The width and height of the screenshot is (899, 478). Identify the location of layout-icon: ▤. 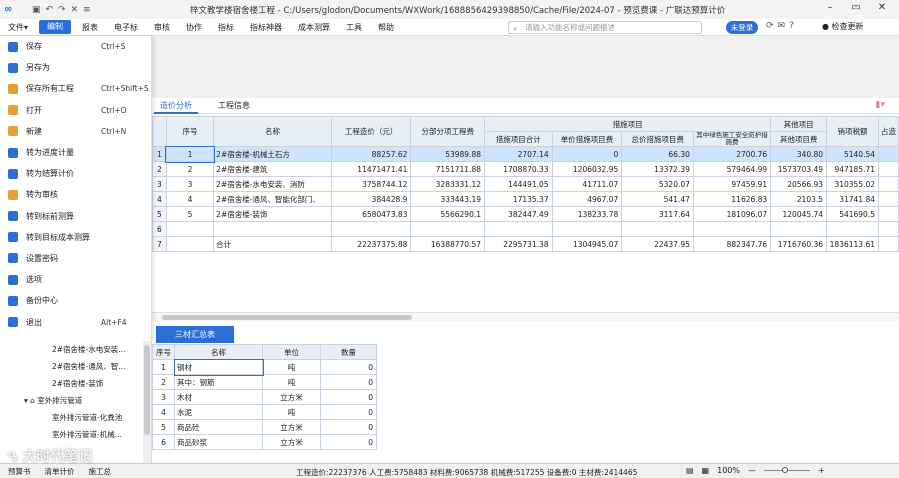
(690, 470).